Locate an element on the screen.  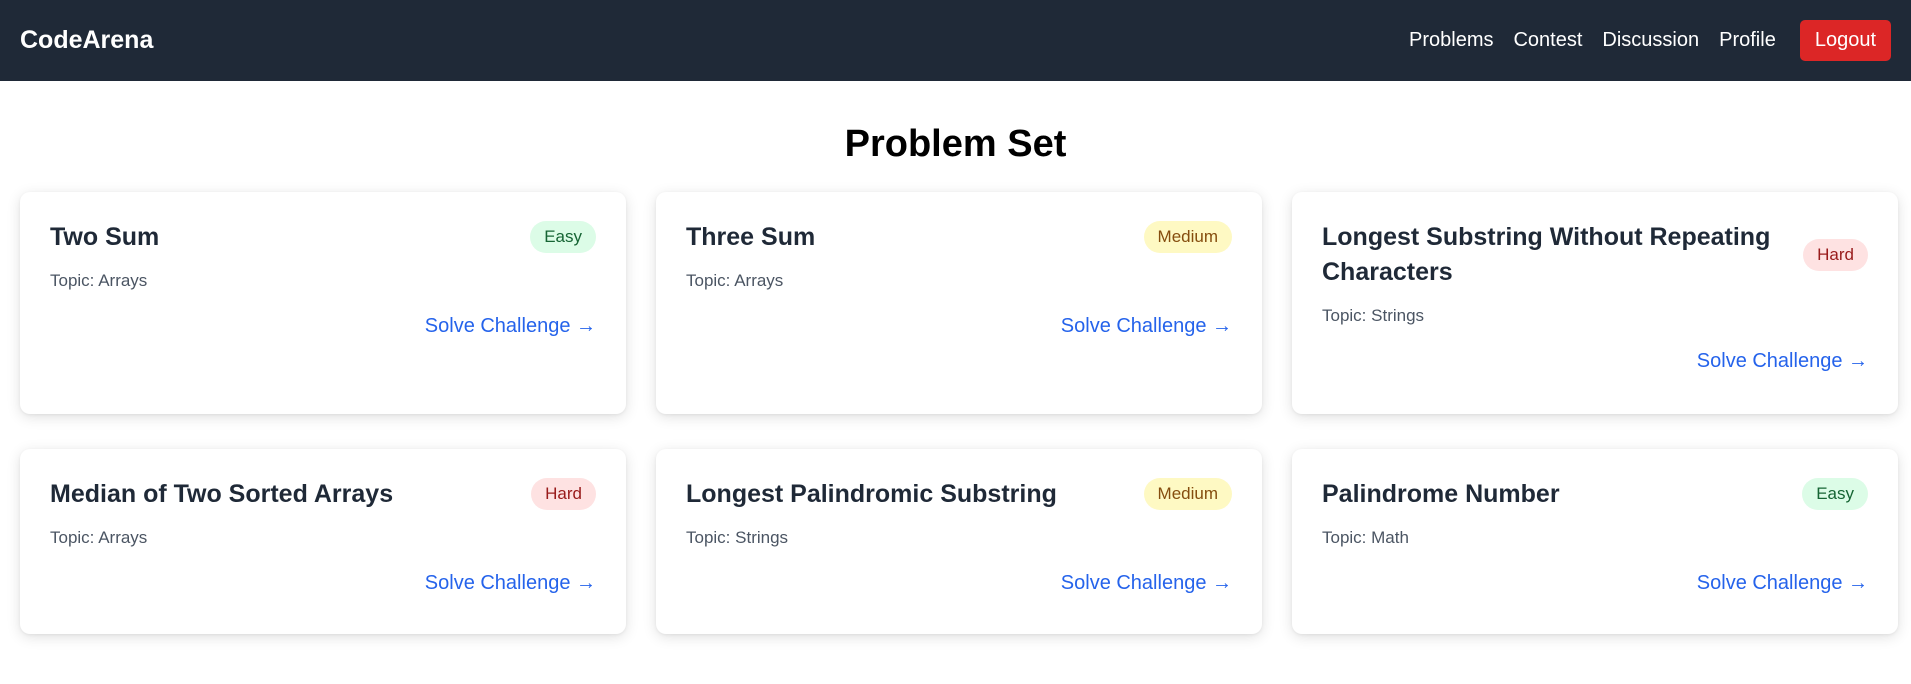
card-header: Longest Palindromic Substring Medium is located at coordinates (959, 494).